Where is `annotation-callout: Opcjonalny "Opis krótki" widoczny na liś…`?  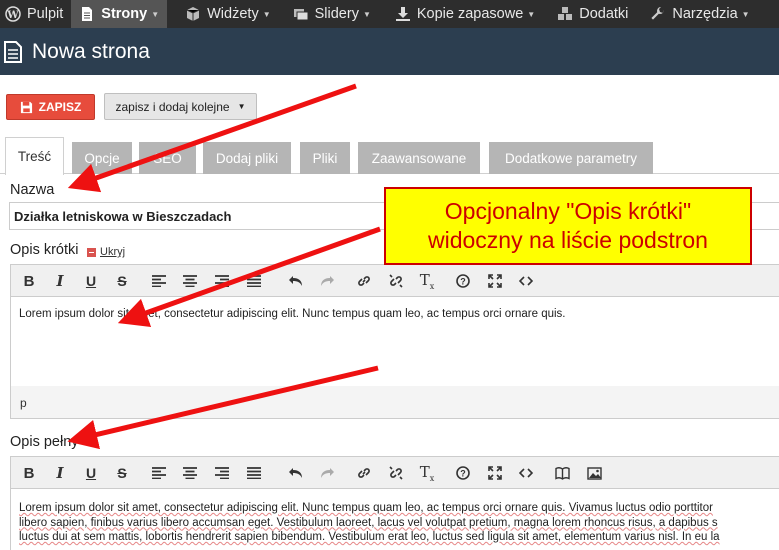 annotation-callout: Opcjonalny "Opis krótki" widoczny na liś… is located at coordinates (568, 226).